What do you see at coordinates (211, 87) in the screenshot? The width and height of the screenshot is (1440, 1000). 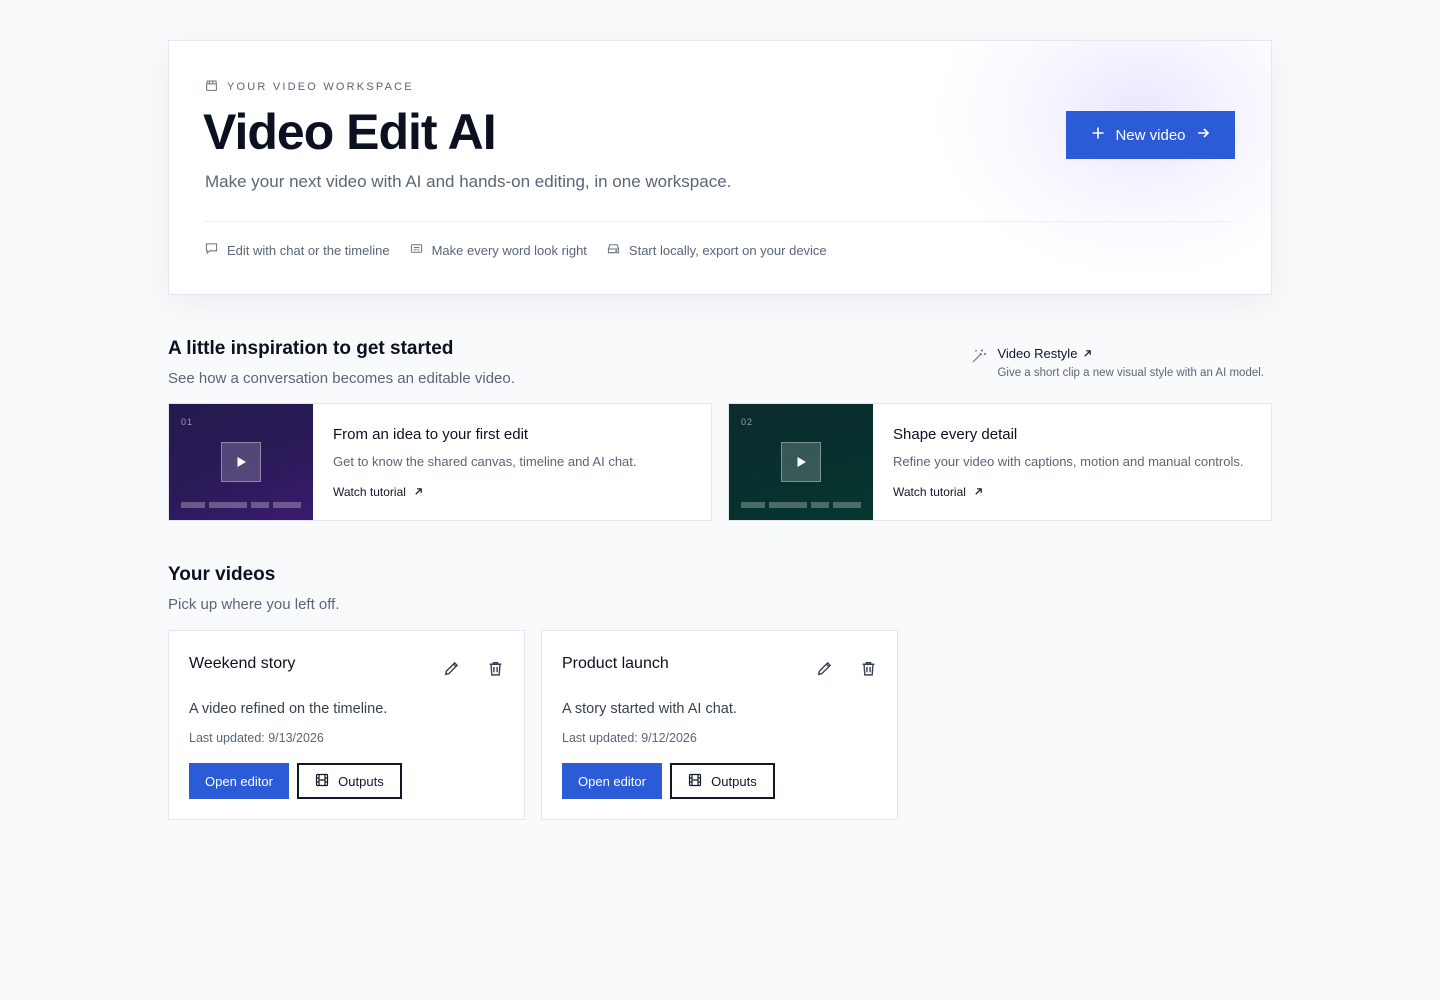 I see `clapperboard-icon` at bounding box center [211, 87].